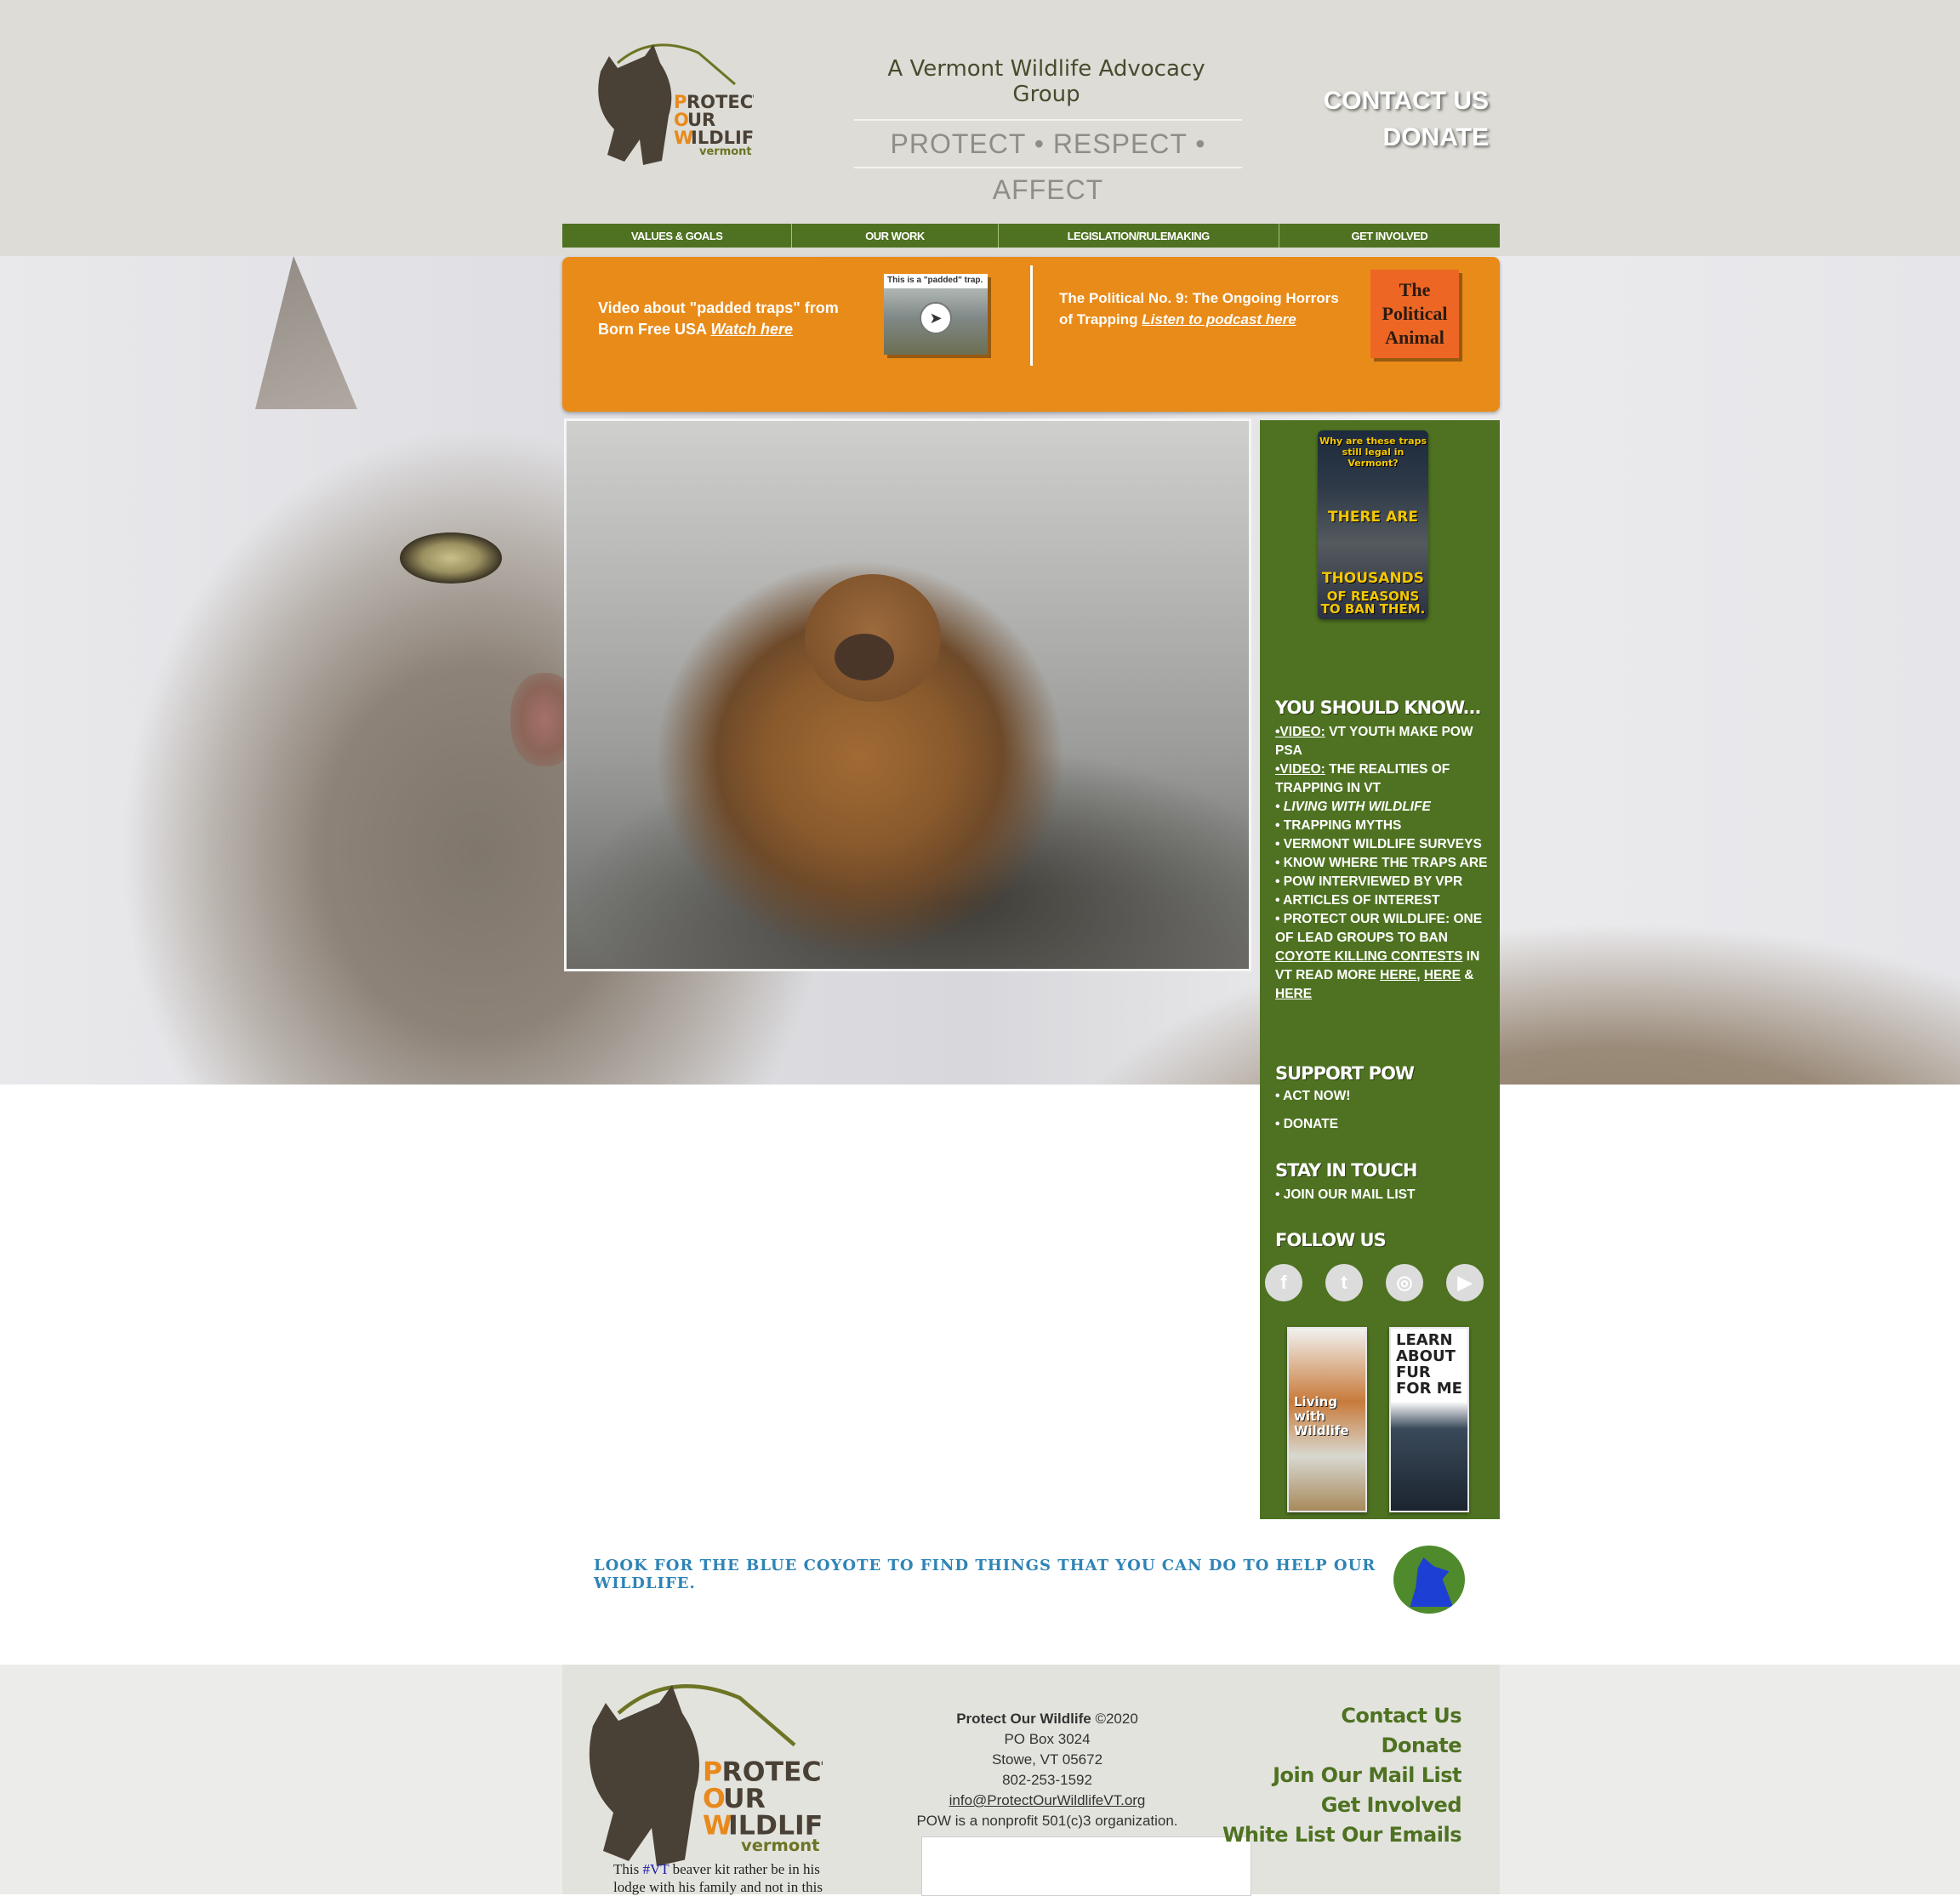  What do you see at coordinates (1422, 1746) in the screenshot?
I see `footer-donate-link: Donate` at bounding box center [1422, 1746].